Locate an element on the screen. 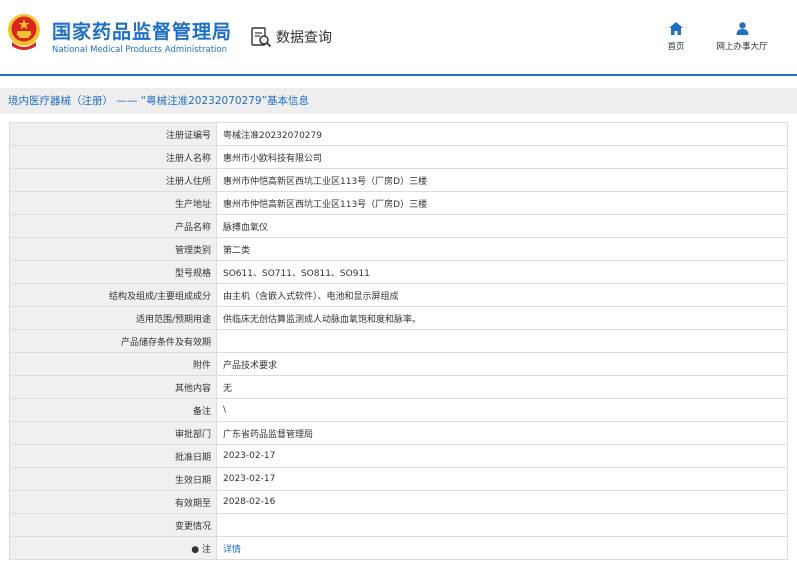 The width and height of the screenshot is (797, 570). table-row: 审批部门 广东省药品监督管理局 is located at coordinates (398, 433).